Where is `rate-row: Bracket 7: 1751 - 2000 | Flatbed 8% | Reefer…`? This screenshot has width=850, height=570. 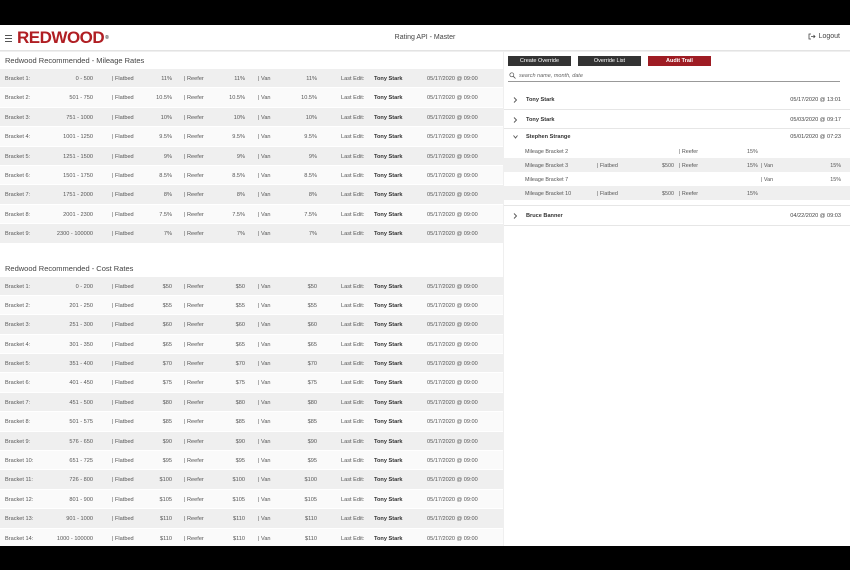 rate-row: Bracket 7: 1751 - 2000 | Flatbed 8% | Reefer… is located at coordinates (251, 195).